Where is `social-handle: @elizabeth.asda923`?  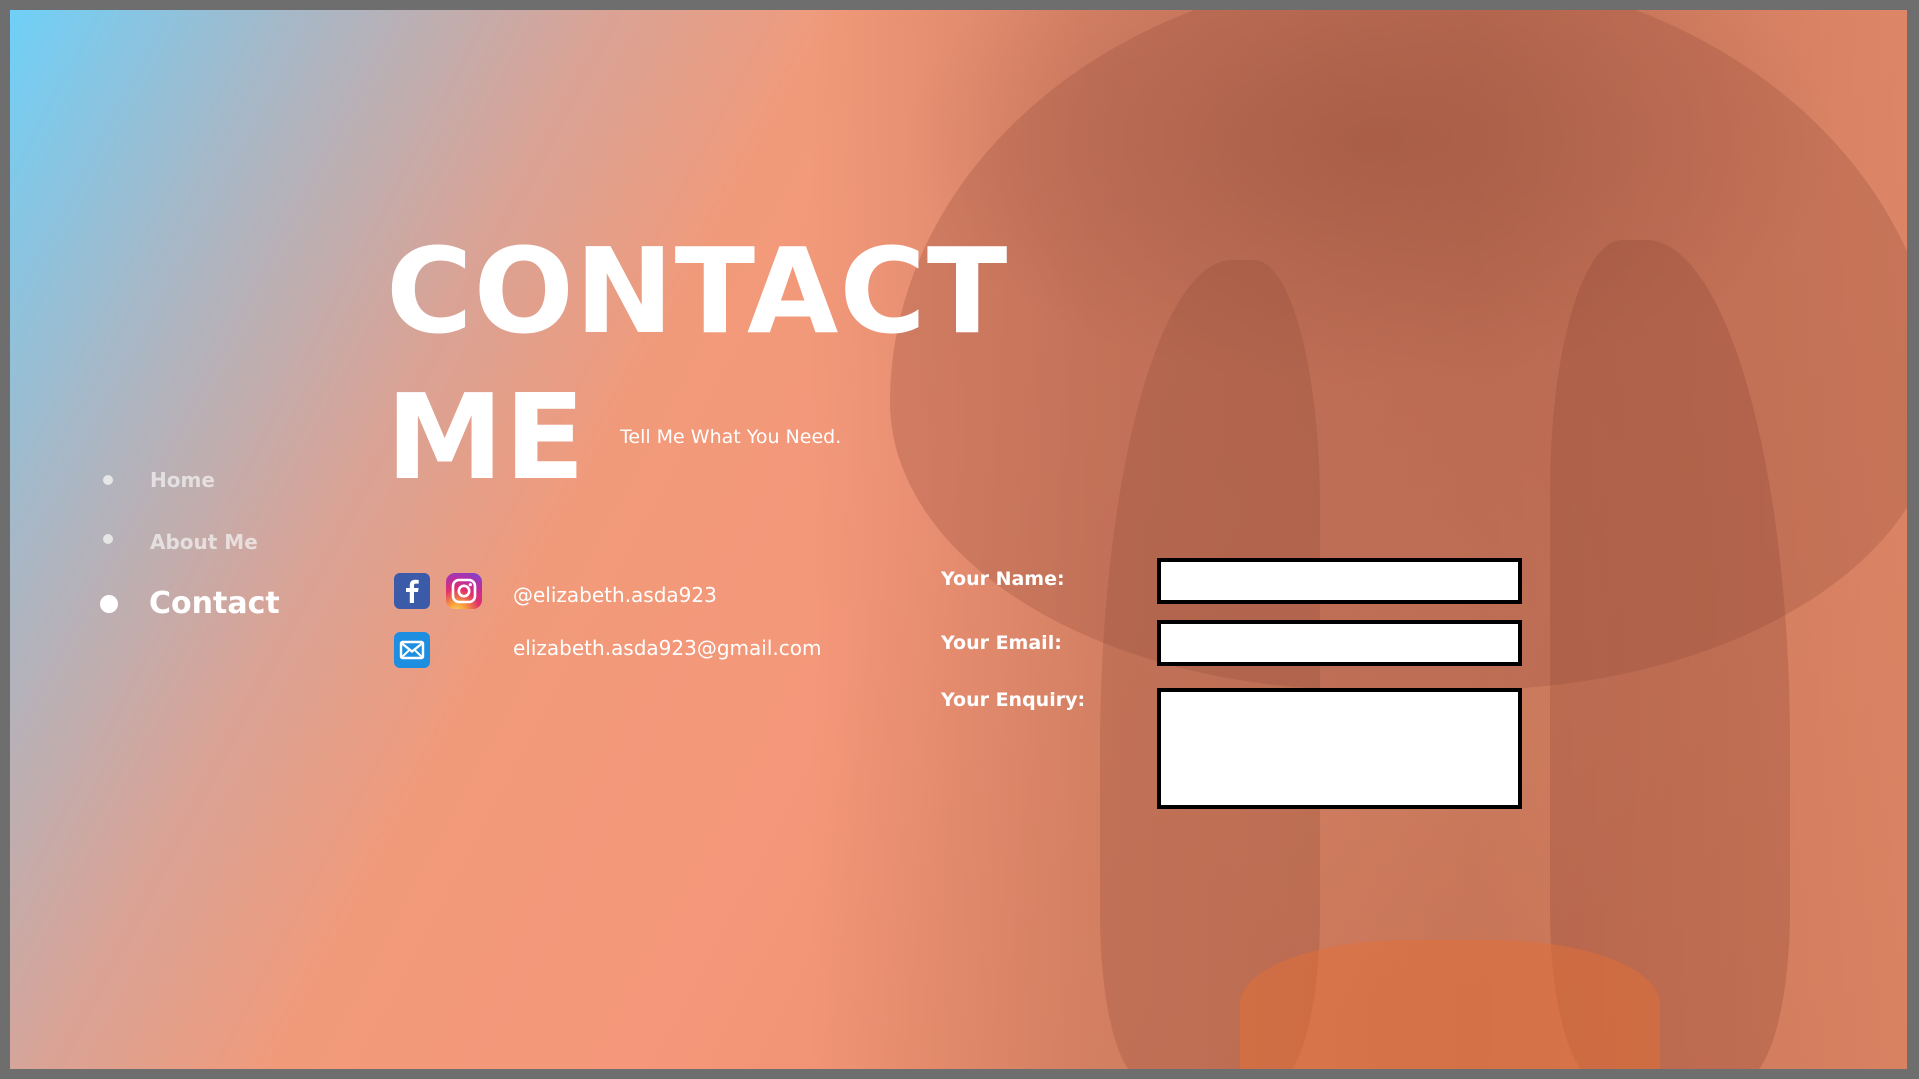 social-handle: @elizabeth.asda923 is located at coordinates (615, 595).